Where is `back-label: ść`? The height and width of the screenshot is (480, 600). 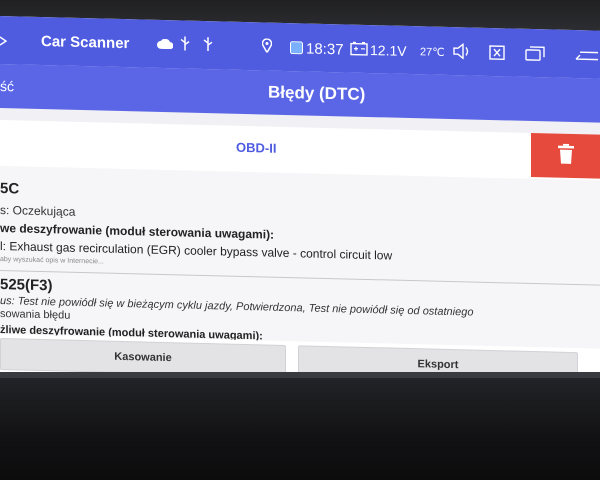 back-label: ść is located at coordinates (7, 86).